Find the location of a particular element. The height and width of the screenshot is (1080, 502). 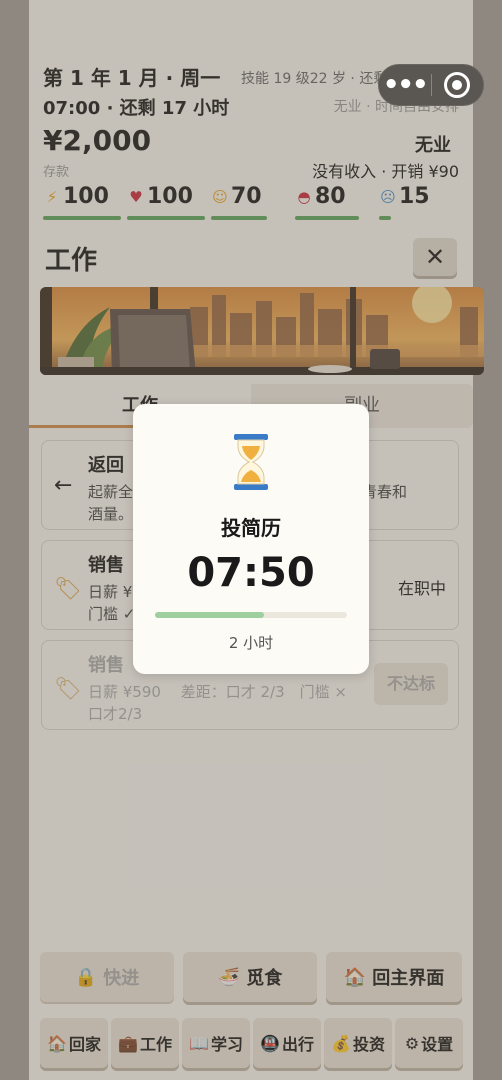

modal-progress-fill is located at coordinates (210, 615).